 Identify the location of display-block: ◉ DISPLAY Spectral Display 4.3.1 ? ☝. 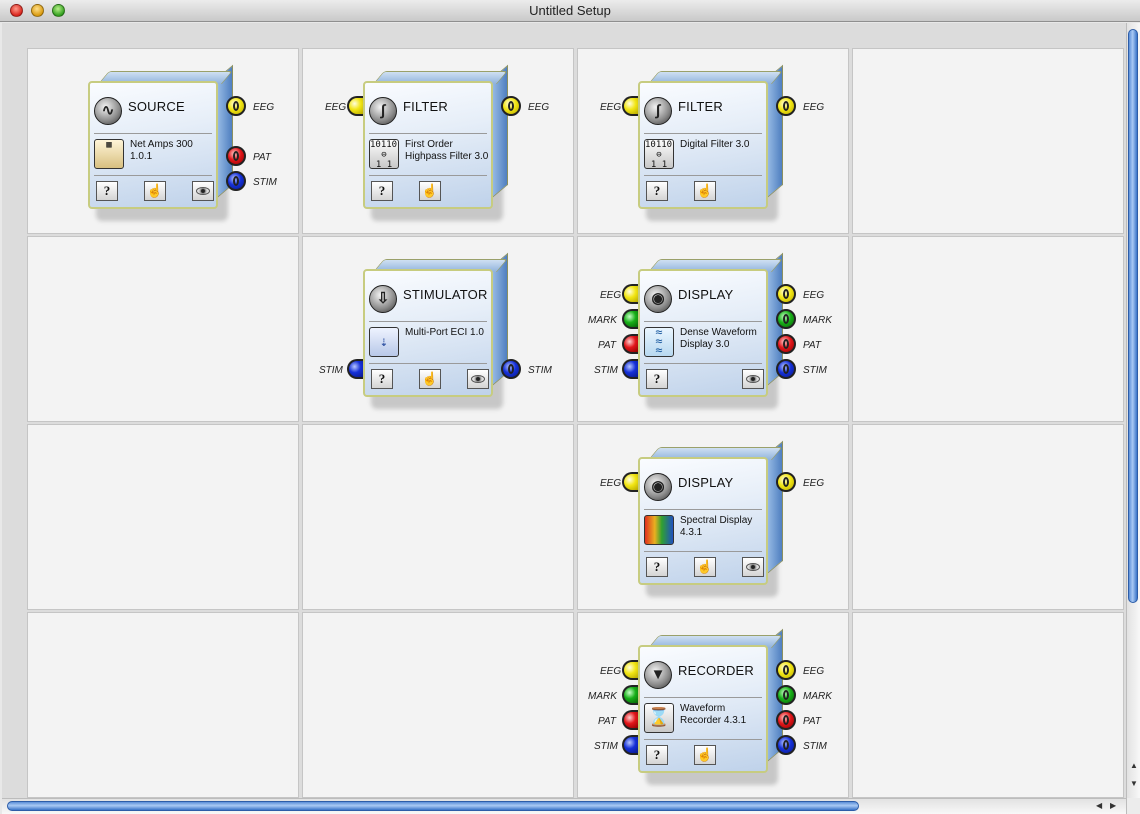
(710, 518).